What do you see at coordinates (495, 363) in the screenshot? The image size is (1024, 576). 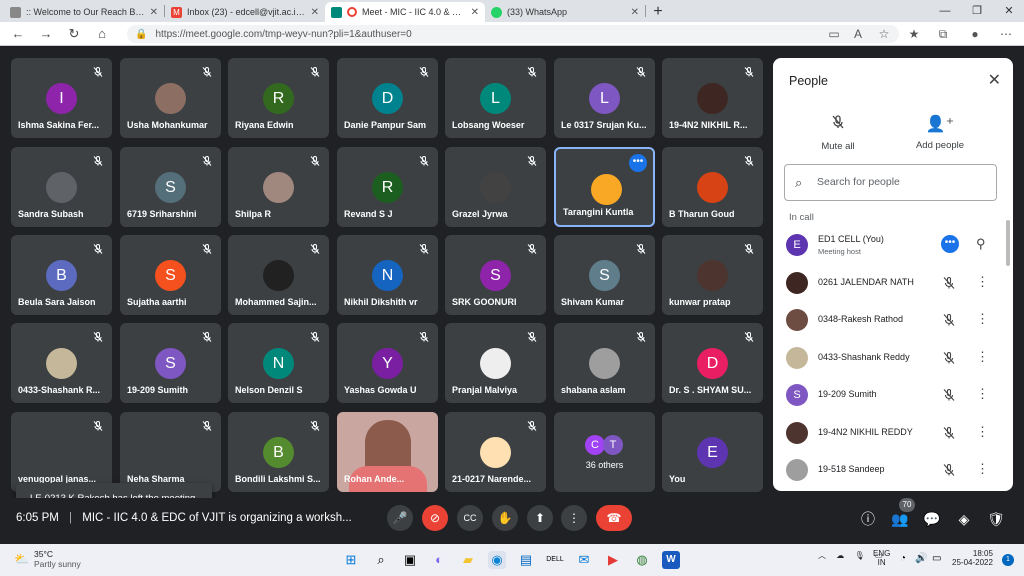 I see `participant-tile: Pranjal Malviya` at bounding box center [495, 363].